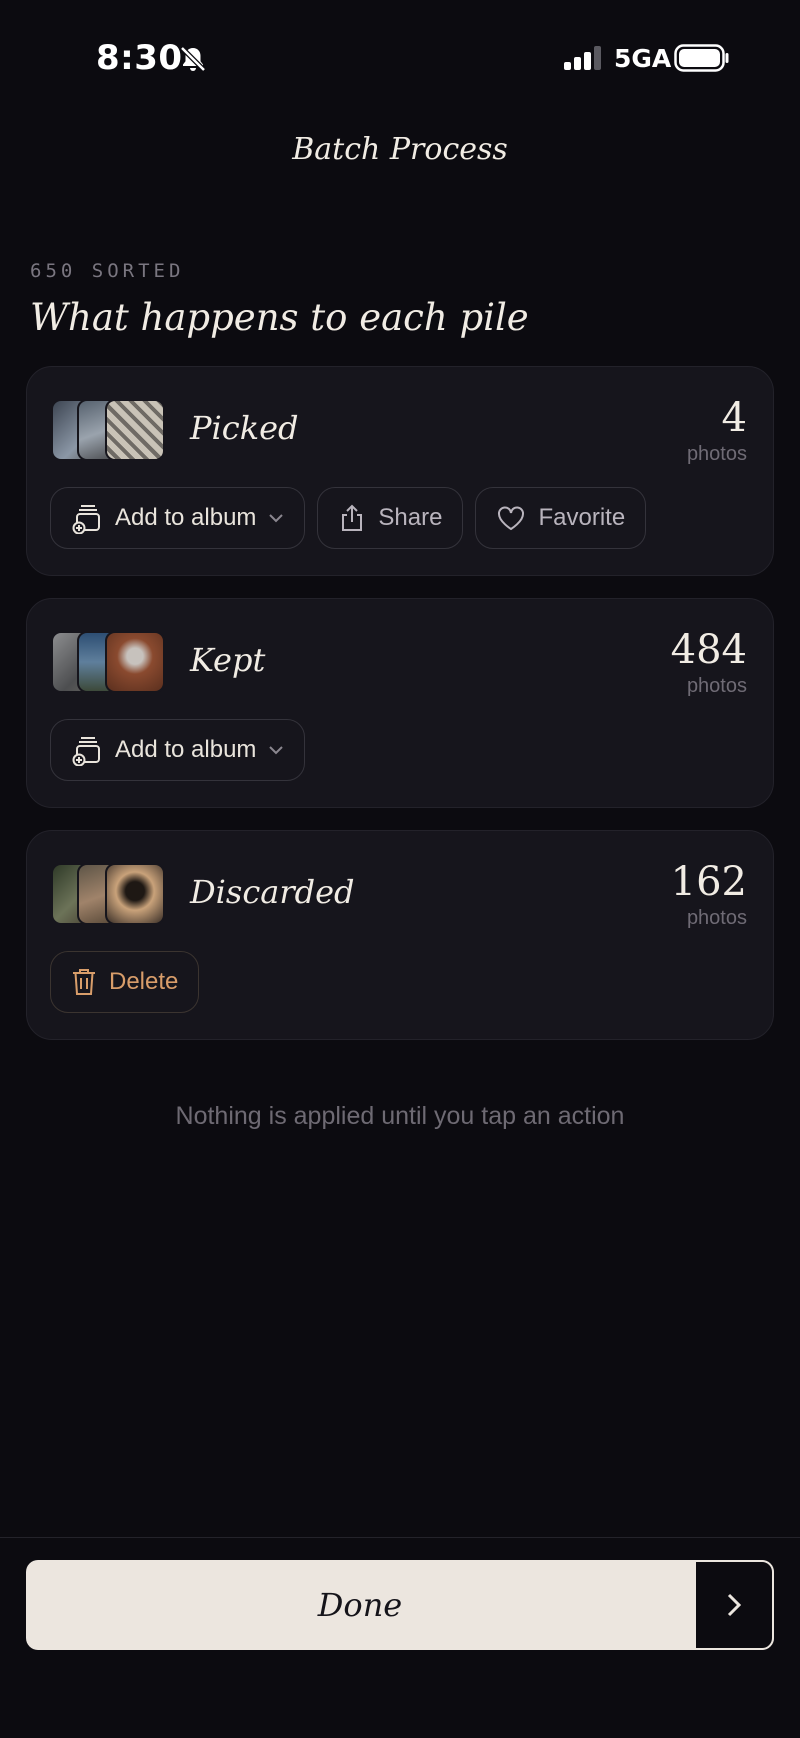 The height and width of the screenshot is (1738, 800). What do you see at coordinates (400, 935) in the screenshot?
I see `pile-card-discarded: Discarded 162 photos Delete` at bounding box center [400, 935].